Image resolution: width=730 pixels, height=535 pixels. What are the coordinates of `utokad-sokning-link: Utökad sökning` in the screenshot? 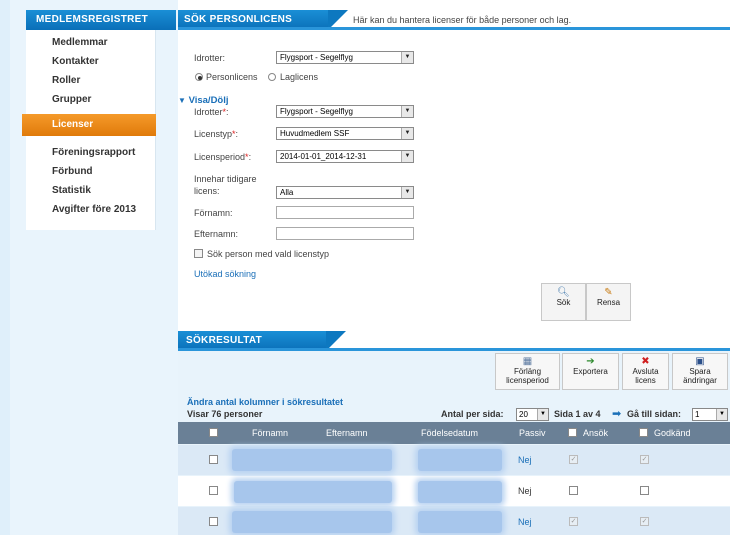 It's located at (225, 274).